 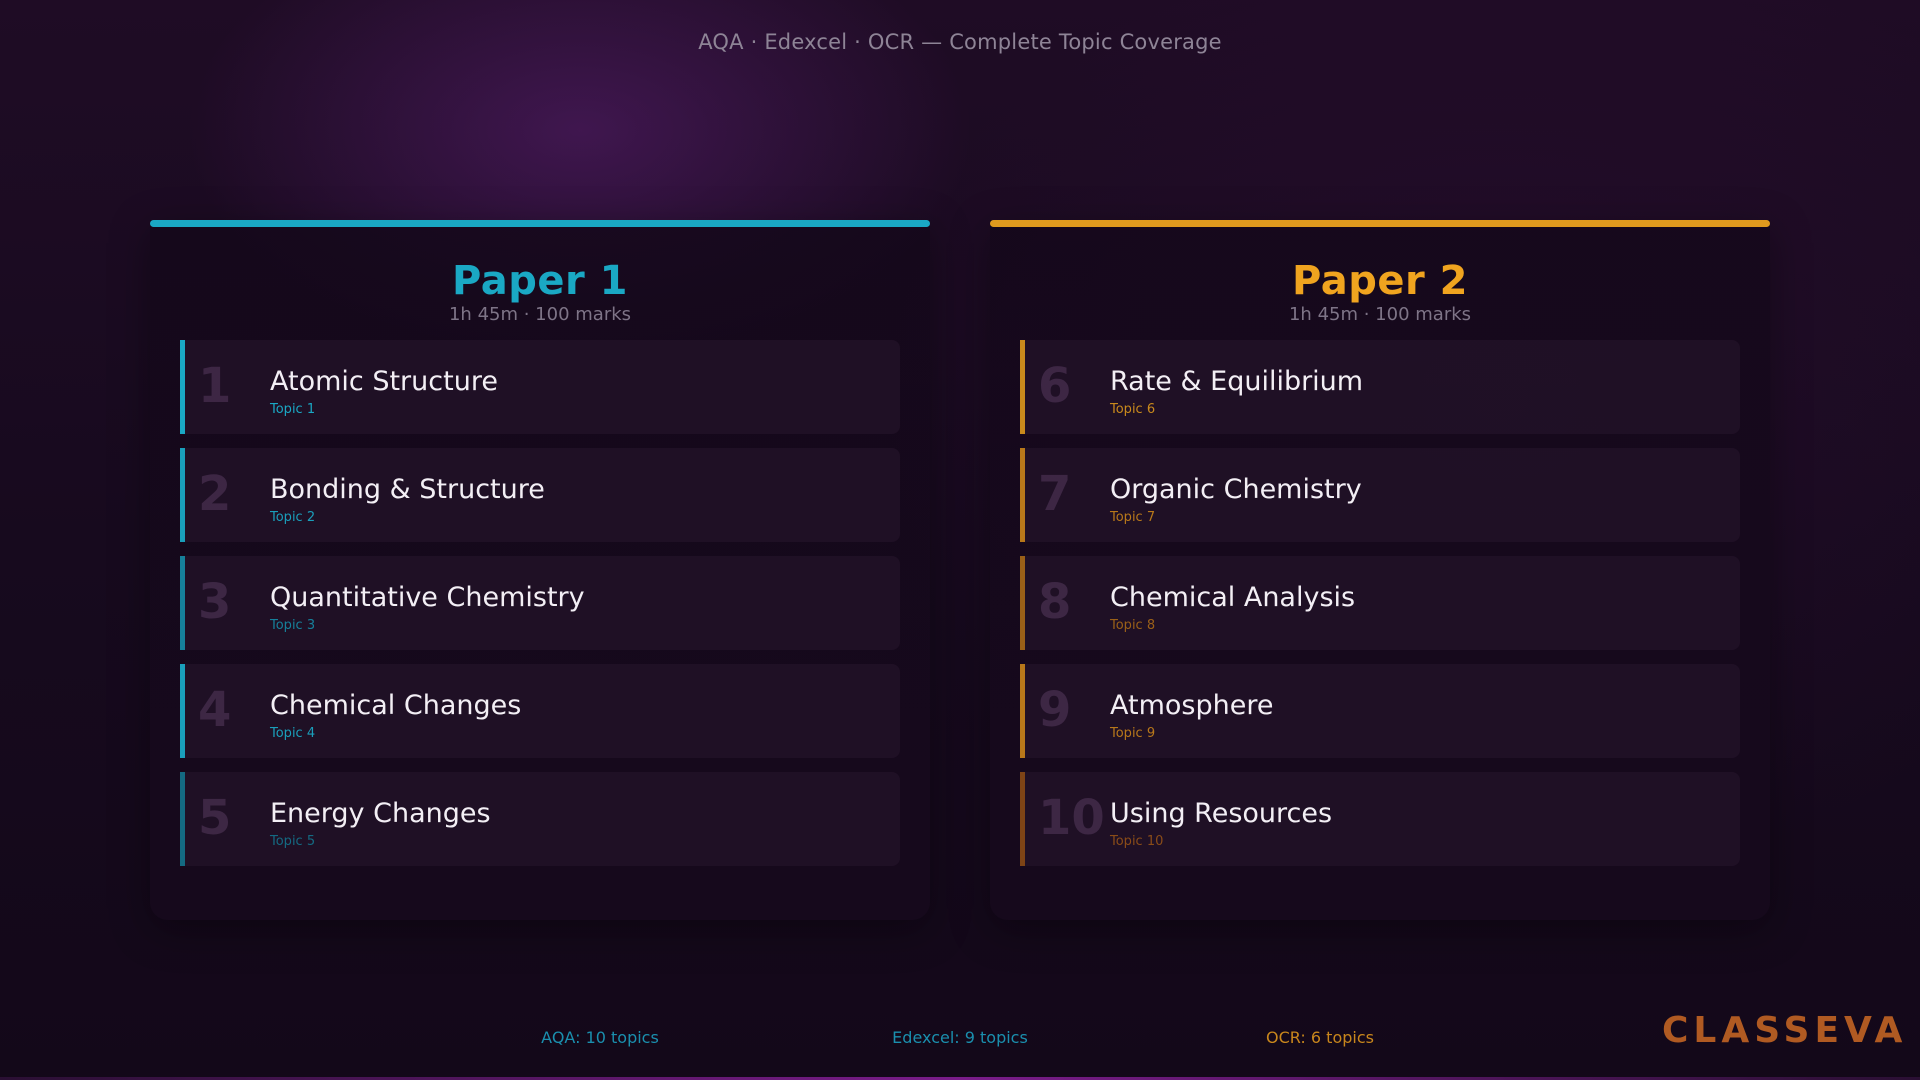 What do you see at coordinates (1133, 733) in the screenshot?
I see `topic-label: Topic 9` at bounding box center [1133, 733].